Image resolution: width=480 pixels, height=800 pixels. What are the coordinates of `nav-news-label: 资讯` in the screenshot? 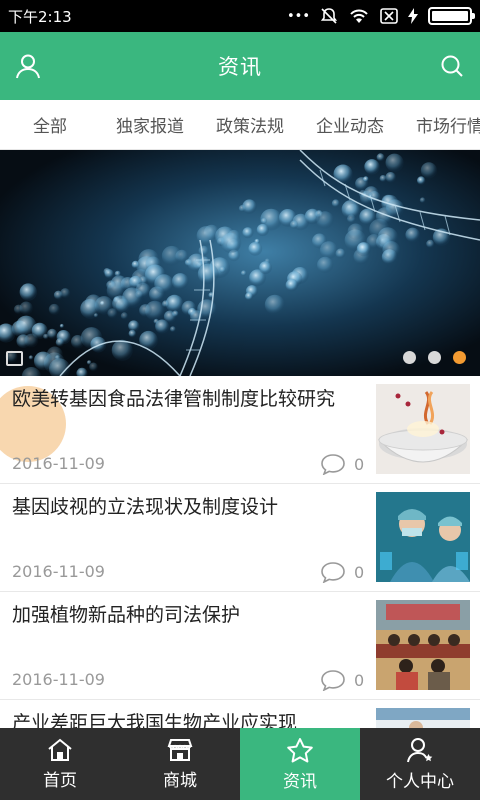 It's located at (300, 781).